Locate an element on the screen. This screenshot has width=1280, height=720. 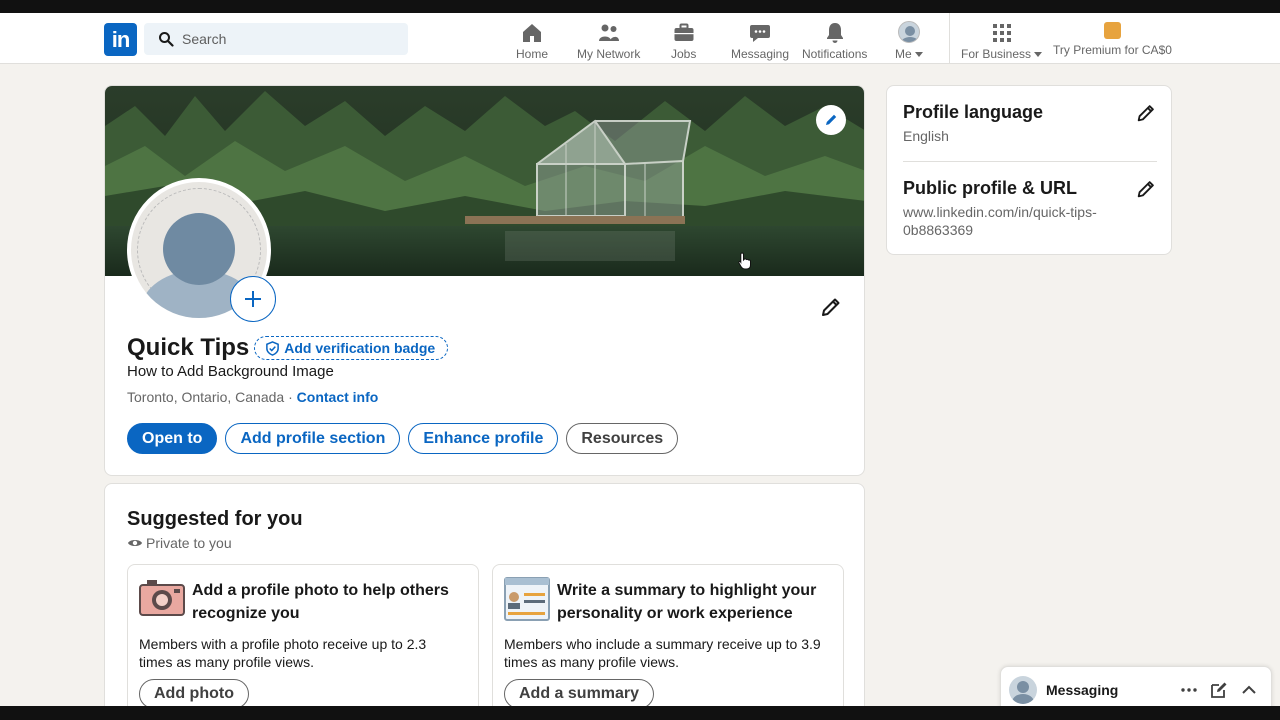
search-box is located at coordinates (276, 39).